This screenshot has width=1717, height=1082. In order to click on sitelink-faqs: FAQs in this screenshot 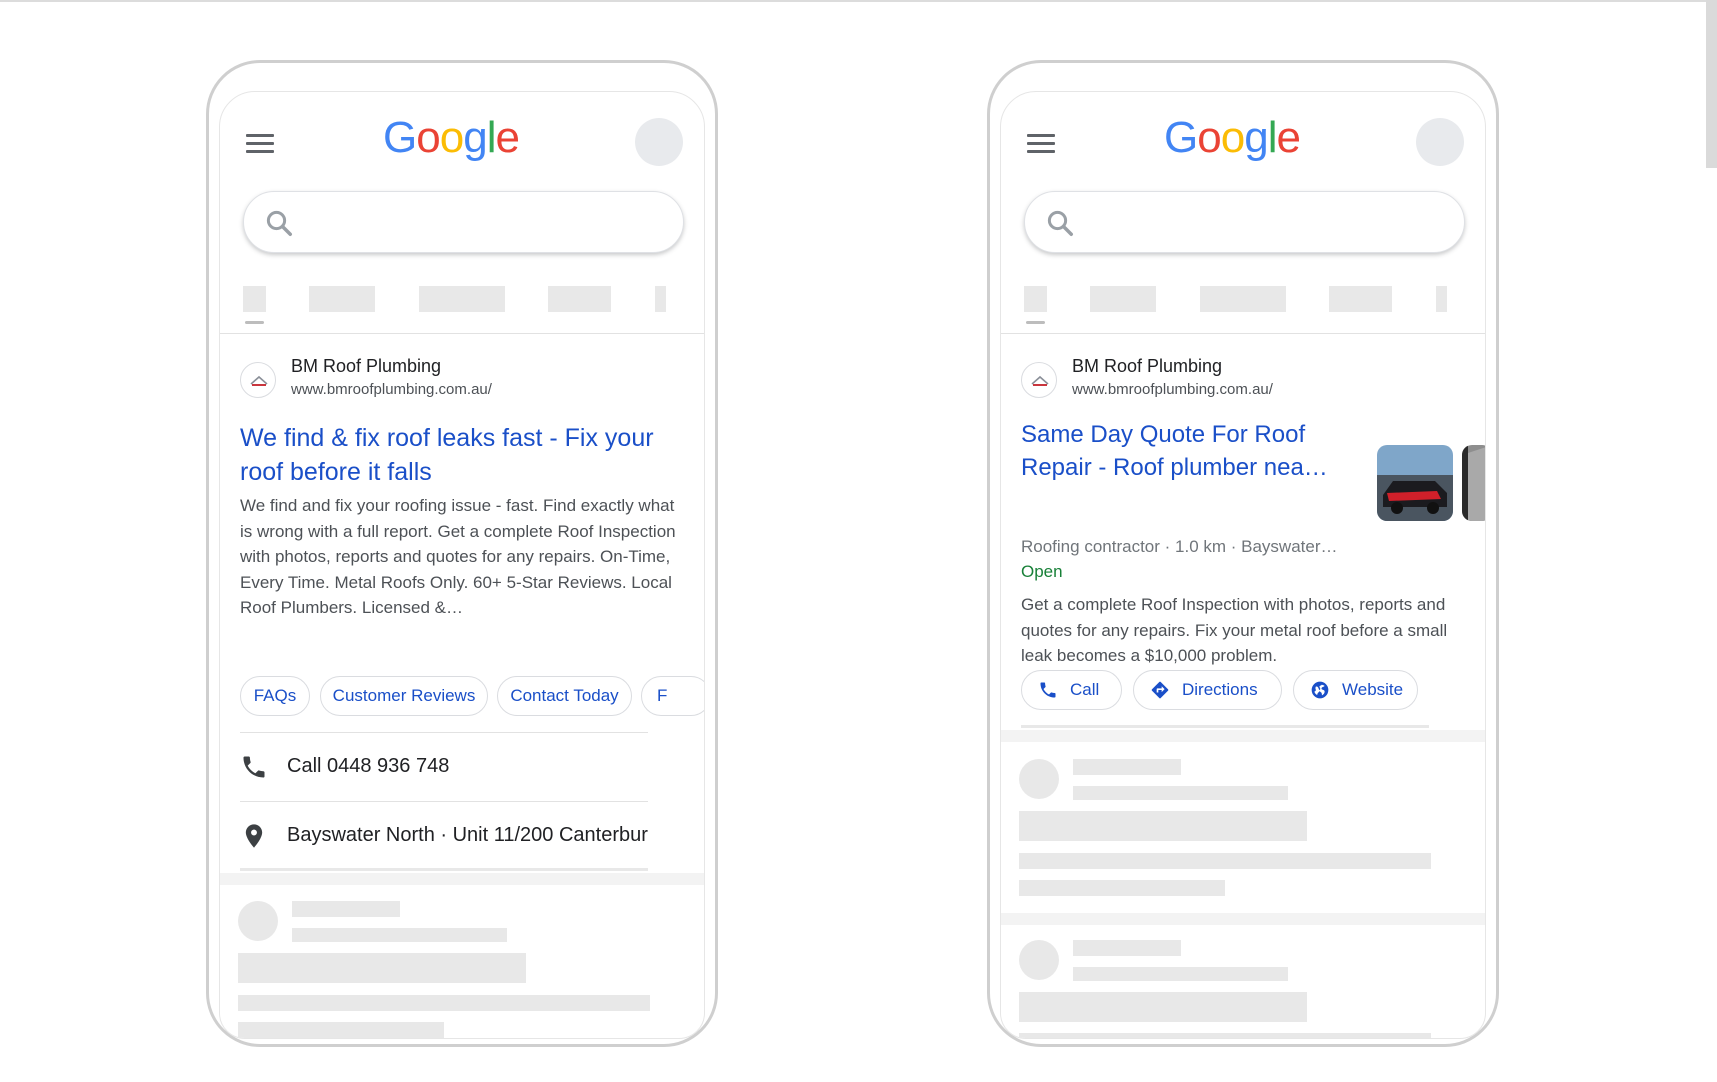, I will do `click(275, 696)`.